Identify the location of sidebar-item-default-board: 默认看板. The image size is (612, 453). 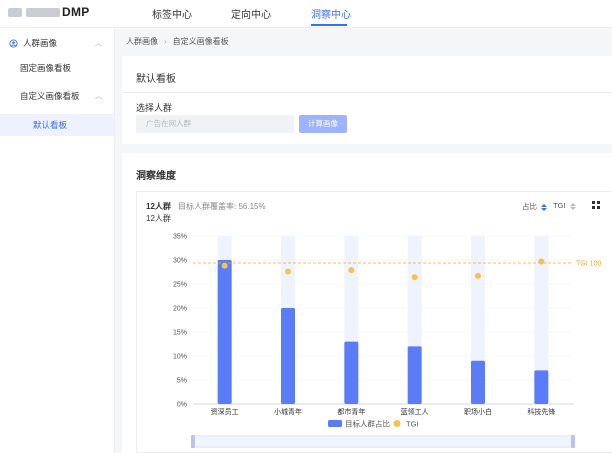
(57, 125).